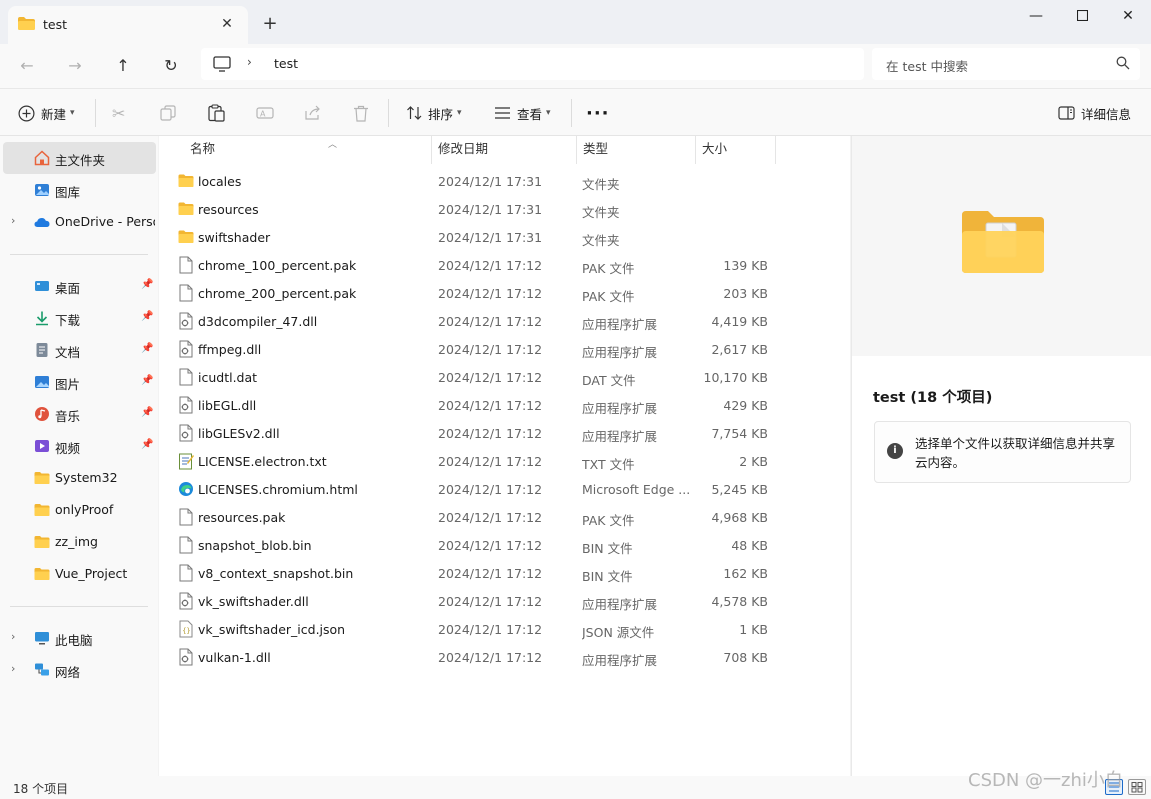 This screenshot has width=1151, height=799. What do you see at coordinates (927, 65) in the screenshot?
I see `search-input: 在 test 中搜索` at bounding box center [927, 65].